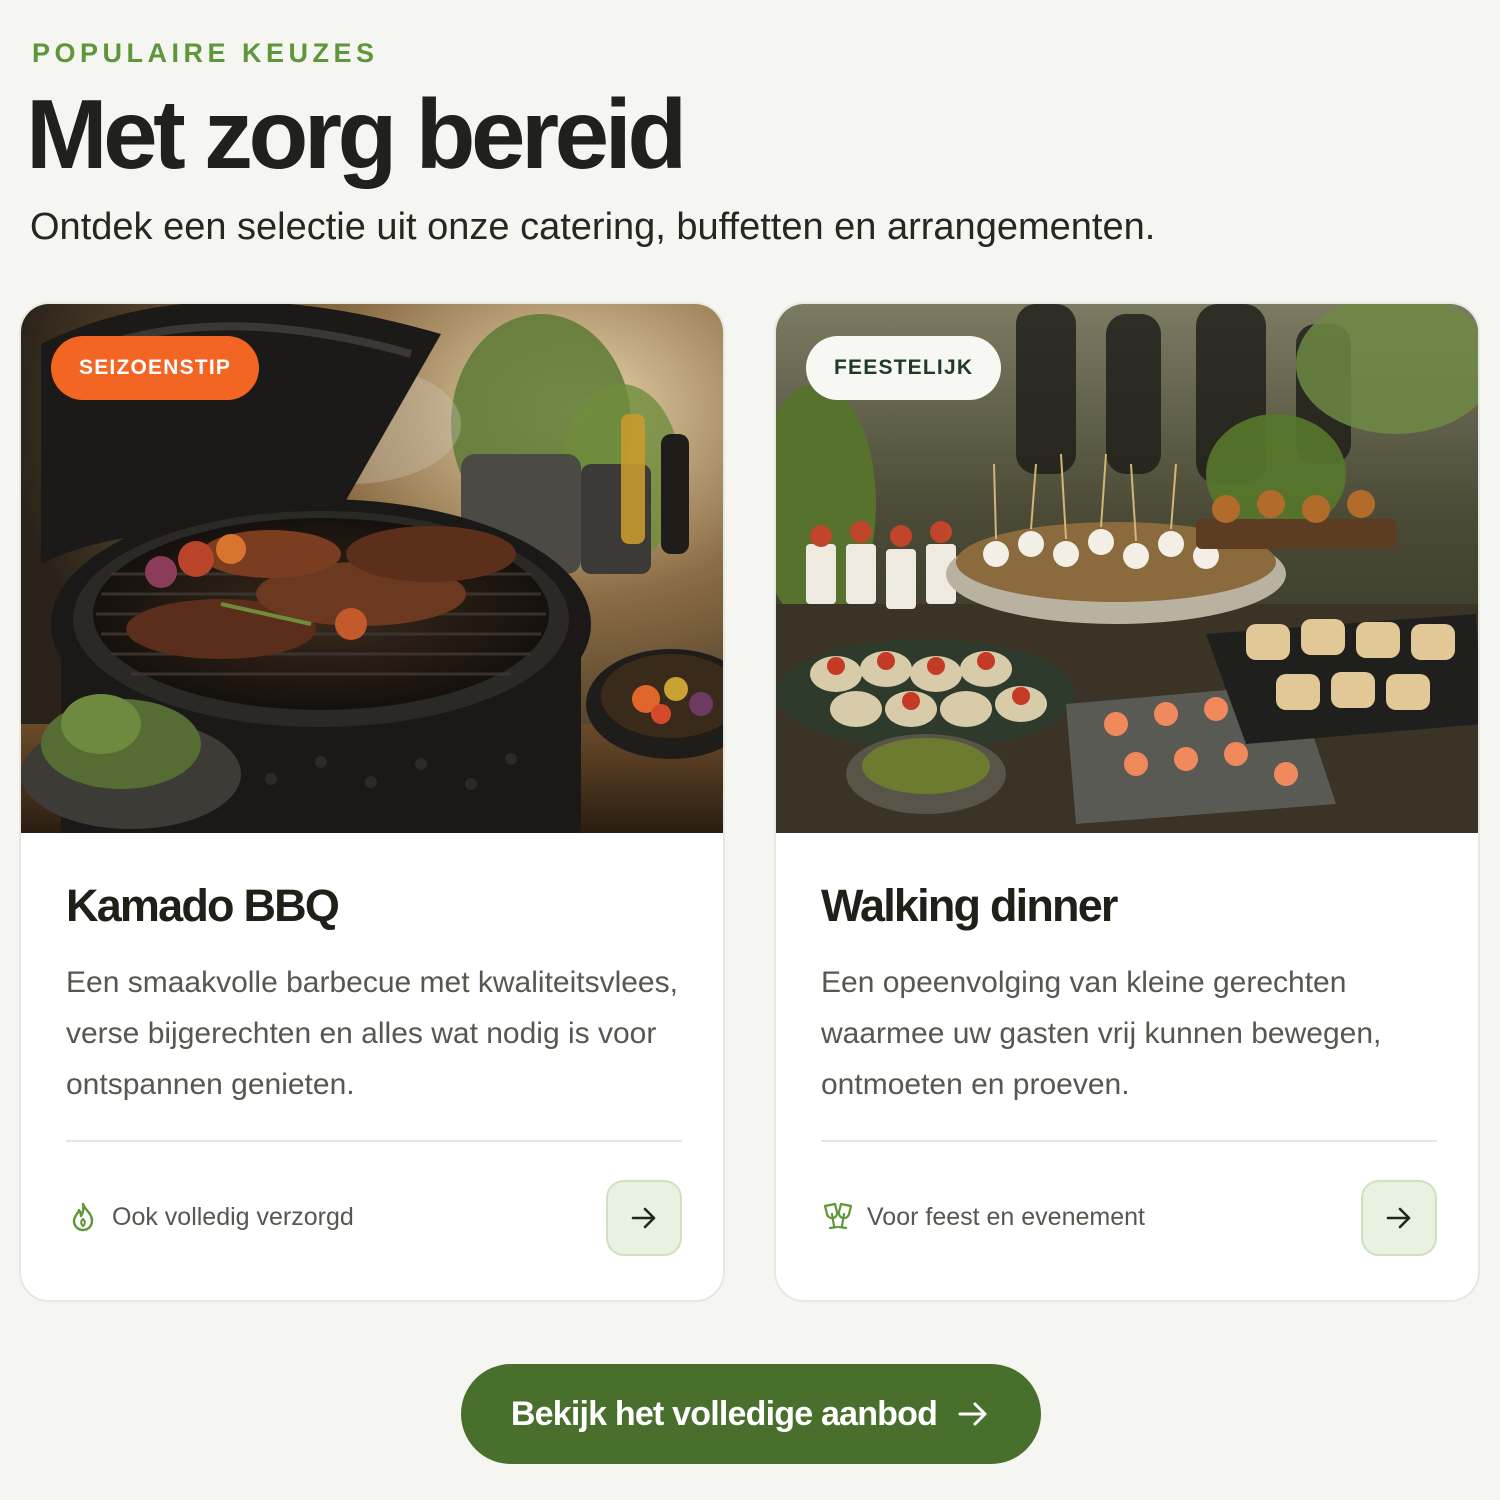  I want to click on card-feature: Ook volledig verzorgd, so click(210, 1217).